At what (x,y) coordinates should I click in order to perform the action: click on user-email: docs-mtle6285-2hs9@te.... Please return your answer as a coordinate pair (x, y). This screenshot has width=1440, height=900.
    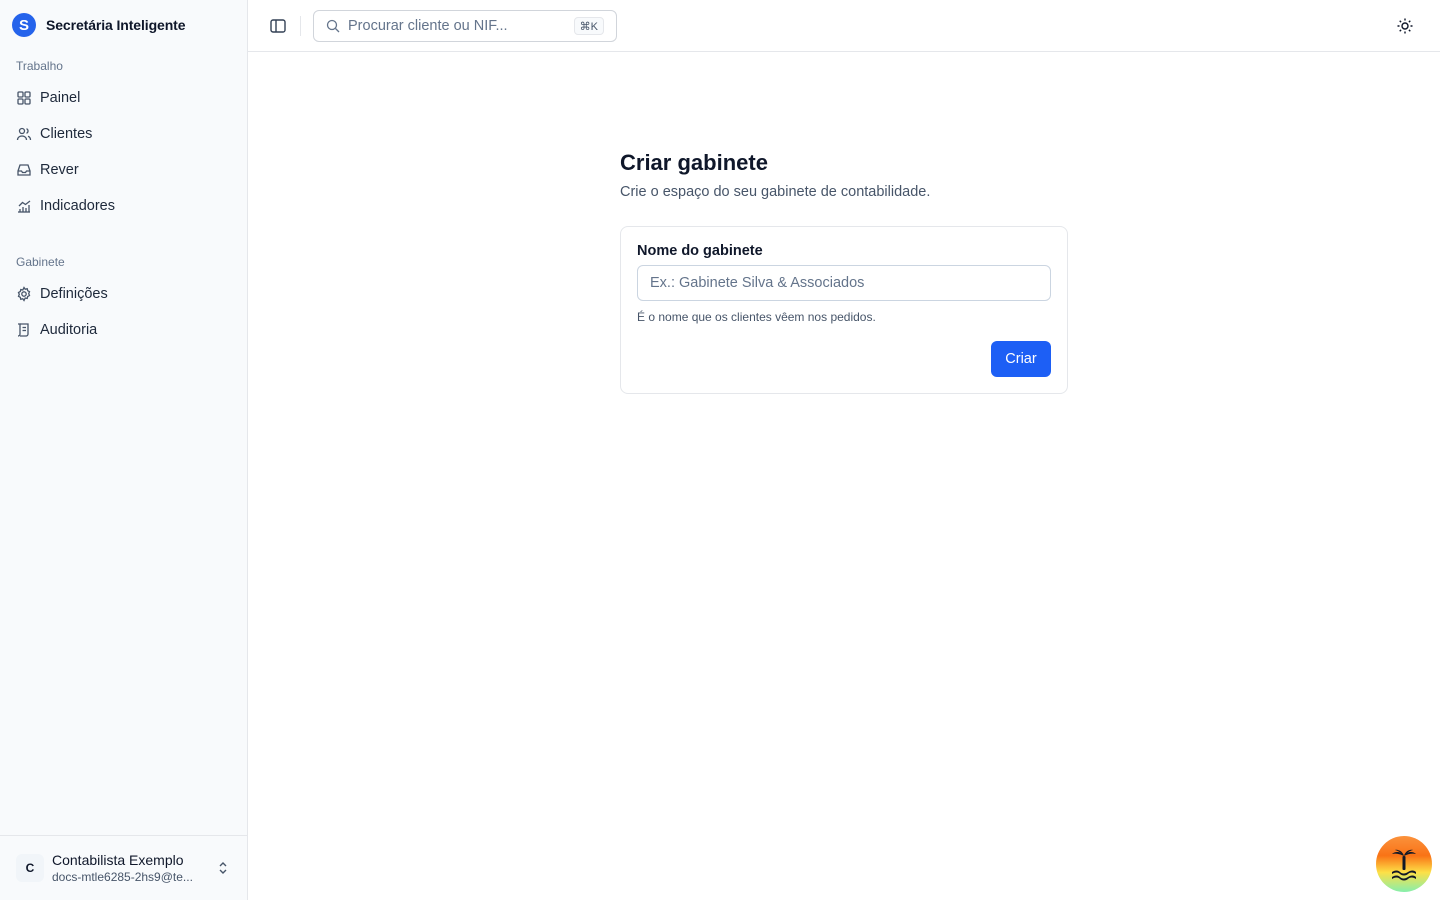
    Looking at the image, I should click on (122, 877).